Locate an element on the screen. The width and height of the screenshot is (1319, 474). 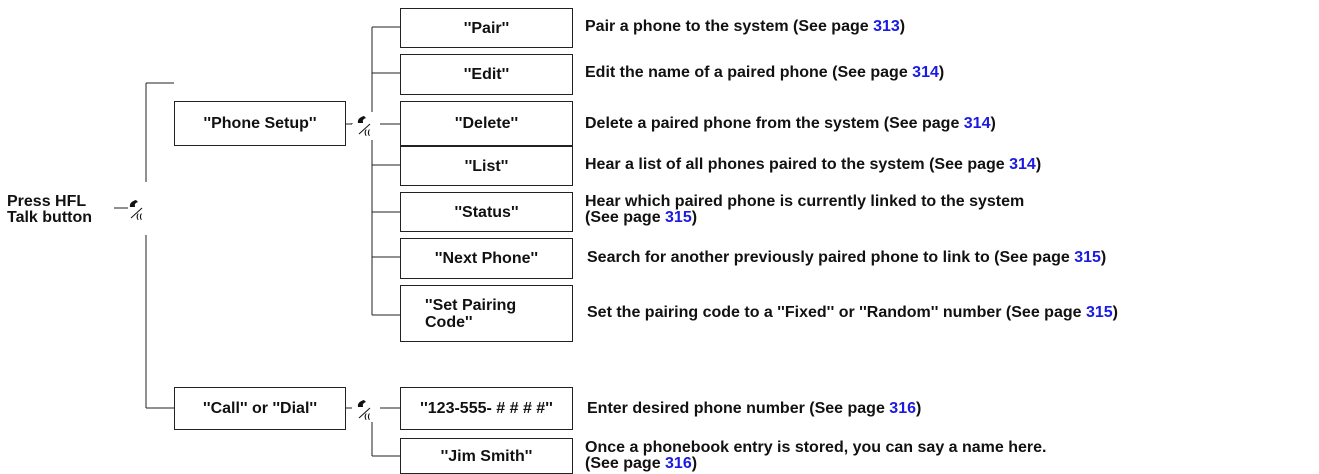
next-phone-page-link: 315 is located at coordinates (1087, 257).